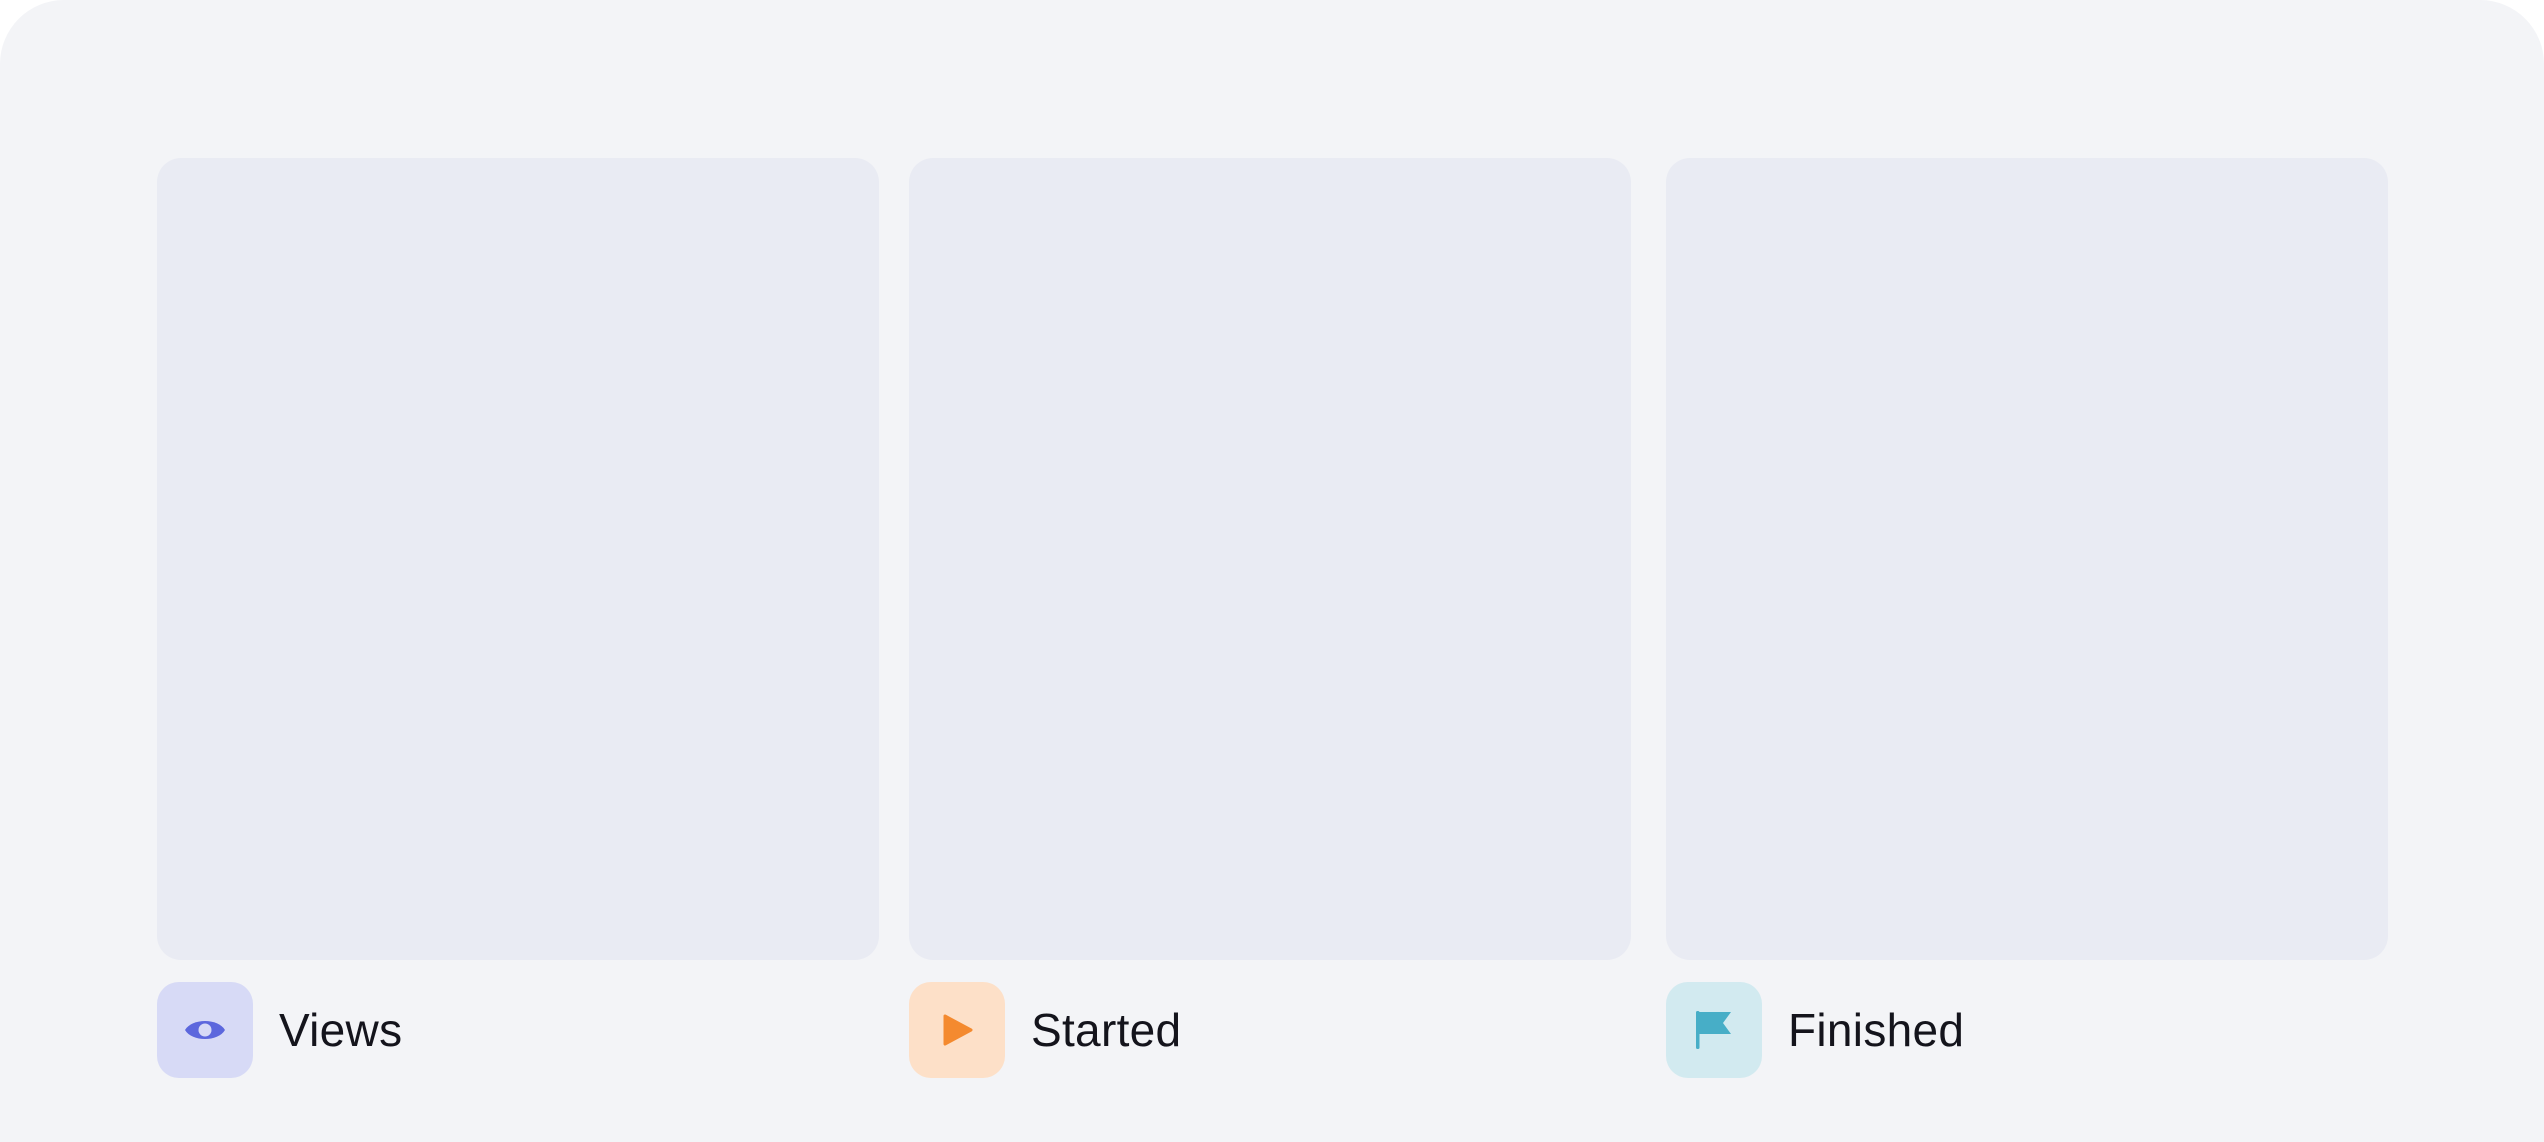 The height and width of the screenshot is (1142, 2544). I want to click on views-icon-badge, so click(205, 1030).